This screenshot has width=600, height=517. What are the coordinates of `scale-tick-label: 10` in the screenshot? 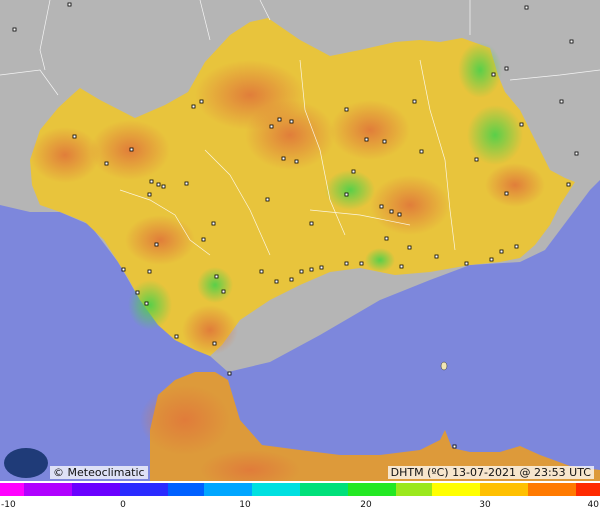 It's located at (245, 505).